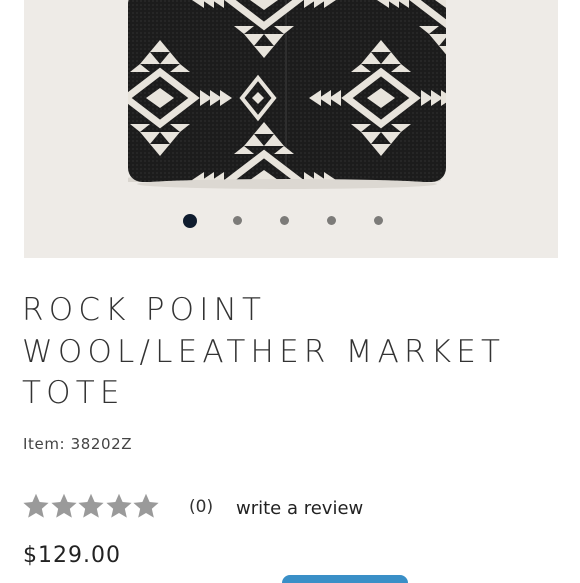 The height and width of the screenshot is (583, 580). Describe the element at coordinates (72, 555) in the screenshot. I see `product-price: $129.00` at that location.